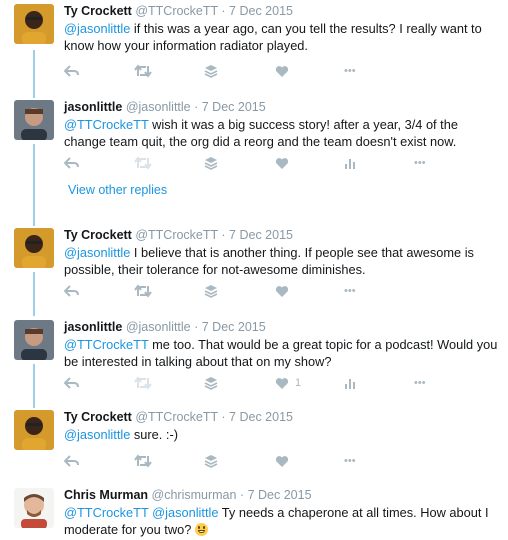 The width and height of the screenshot is (508, 540). What do you see at coordinates (201, 529) in the screenshot?
I see `grinning-emoji-icon` at bounding box center [201, 529].